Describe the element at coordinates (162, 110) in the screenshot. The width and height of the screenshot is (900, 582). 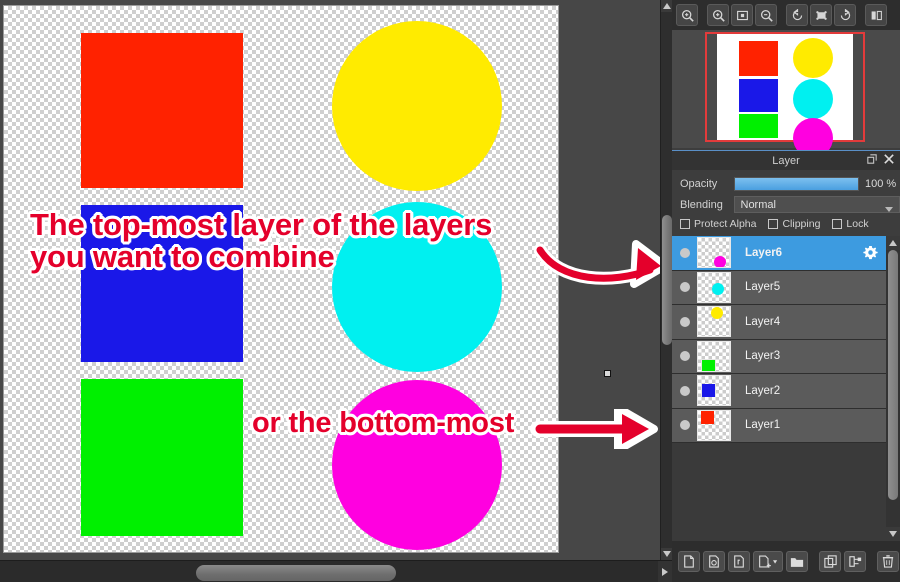
I see `red-square` at that location.